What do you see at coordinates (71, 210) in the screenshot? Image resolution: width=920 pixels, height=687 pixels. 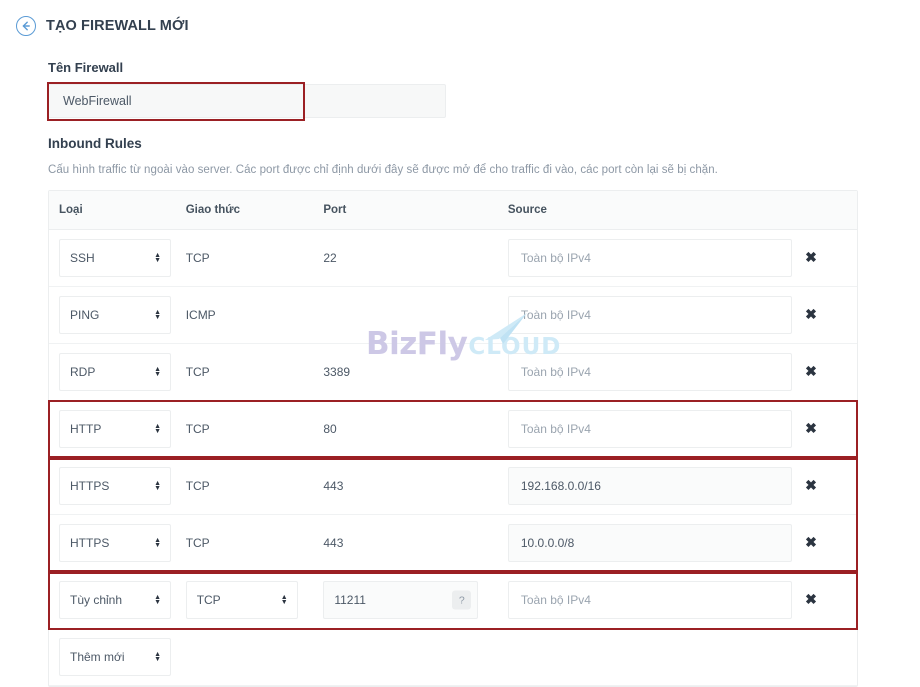 I see `column-header-type: Loại` at bounding box center [71, 210].